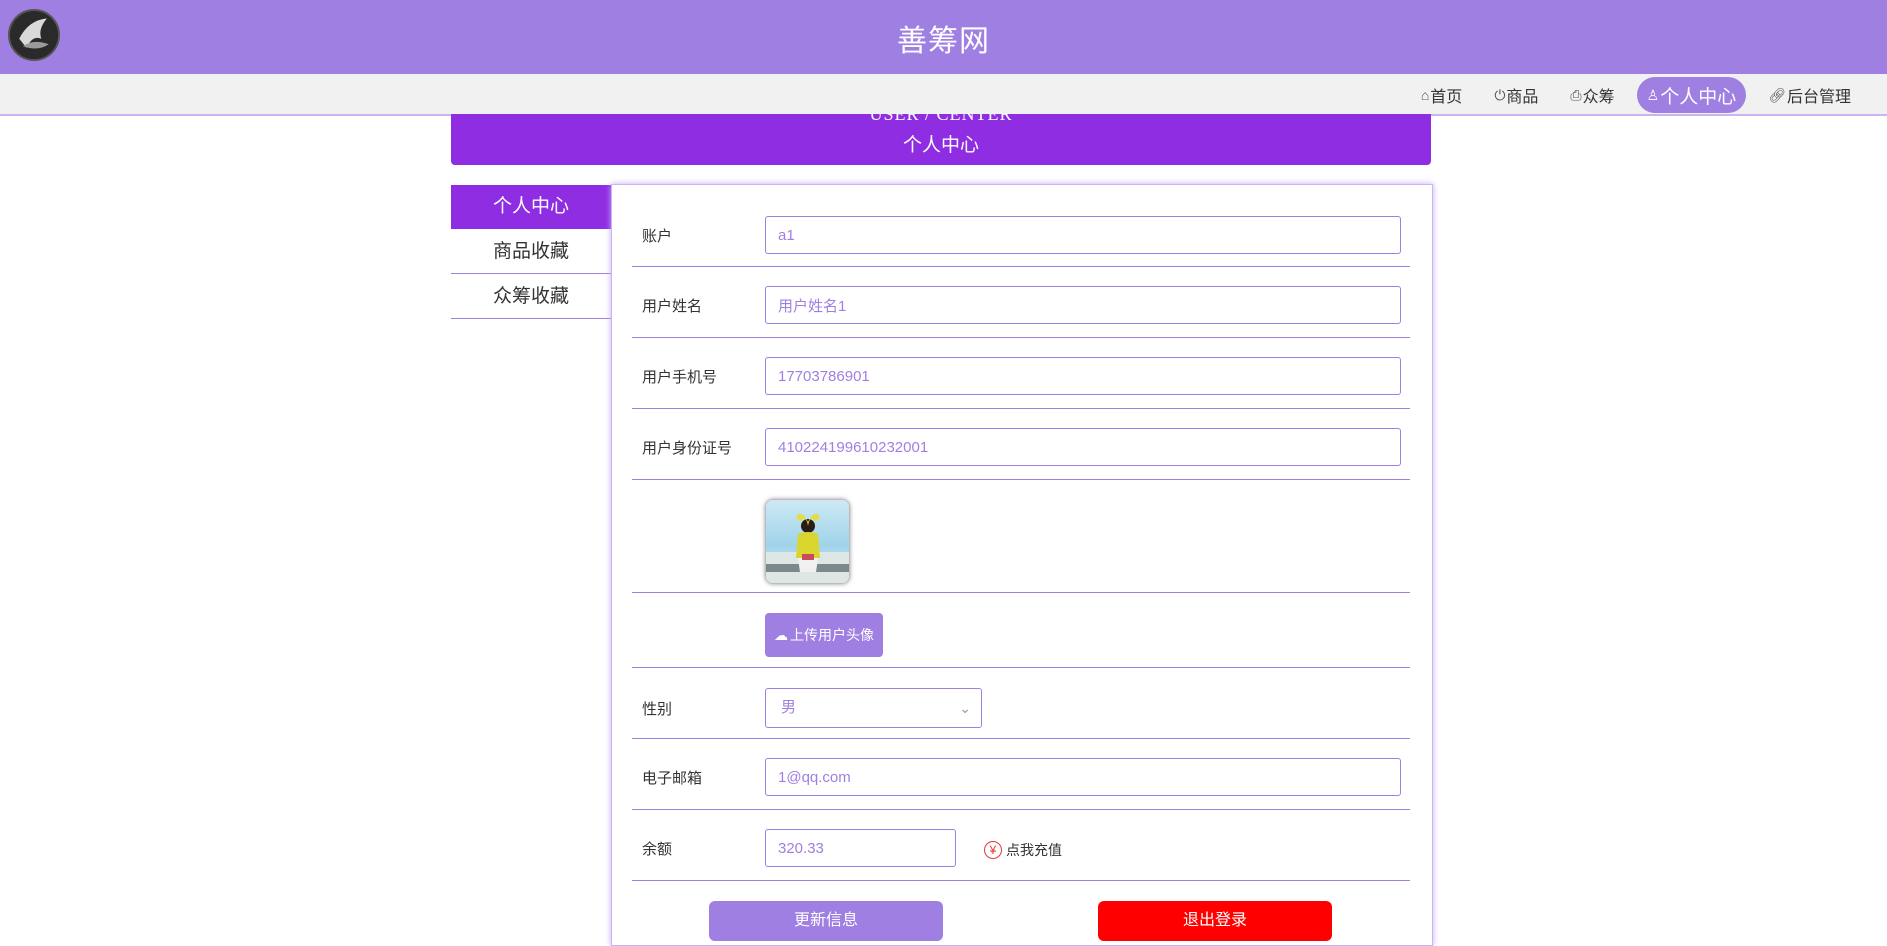 The image size is (1887, 946). I want to click on banner-en-title: USER / CENTER, so click(941, 119).